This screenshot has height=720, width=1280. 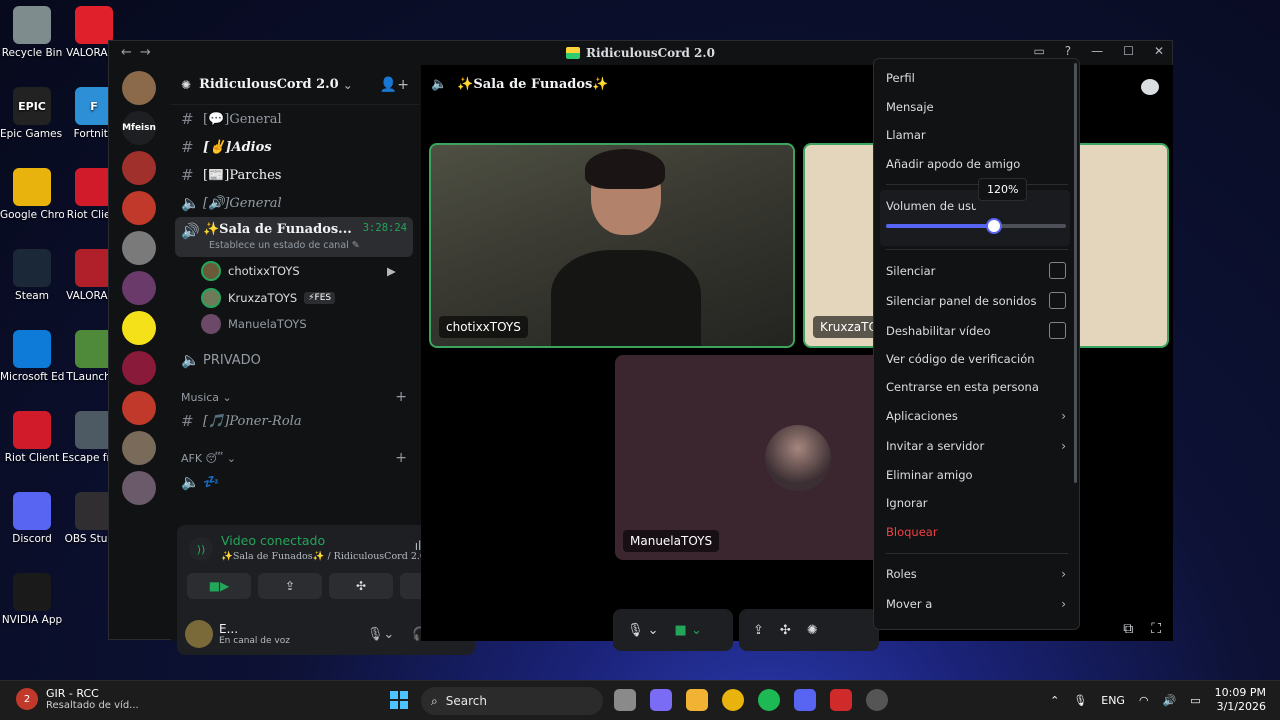 I want to click on camera-toggle-icon: ■ ⌄, so click(x=688, y=630).